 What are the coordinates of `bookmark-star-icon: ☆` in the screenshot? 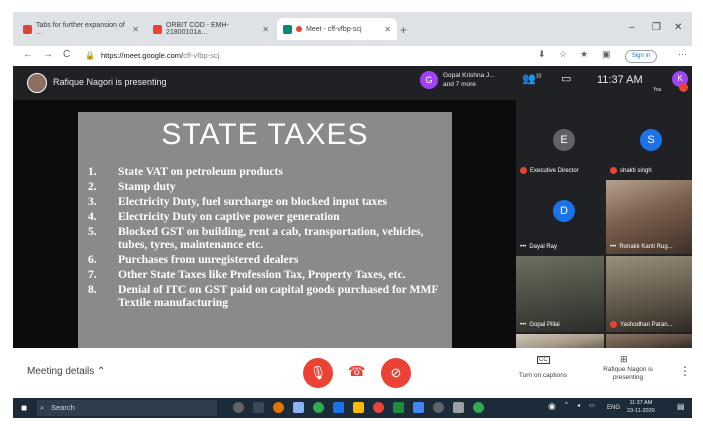 It's located at (563, 54).